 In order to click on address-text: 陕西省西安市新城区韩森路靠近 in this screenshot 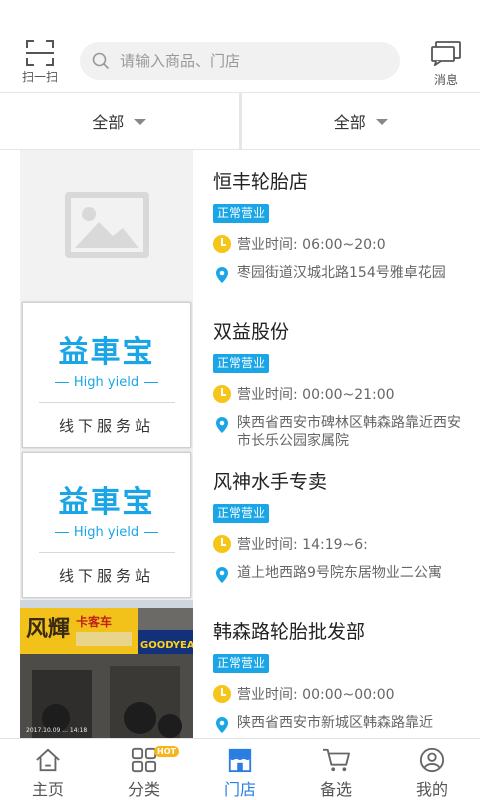, I will do `click(335, 723)`.